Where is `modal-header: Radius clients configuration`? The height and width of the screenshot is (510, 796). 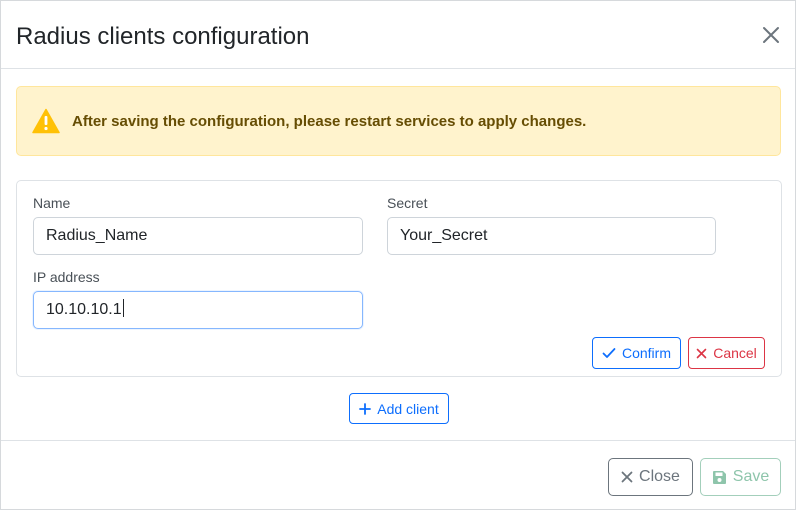
modal-header: Radius clients configuration is located at coordinates (398, 35).